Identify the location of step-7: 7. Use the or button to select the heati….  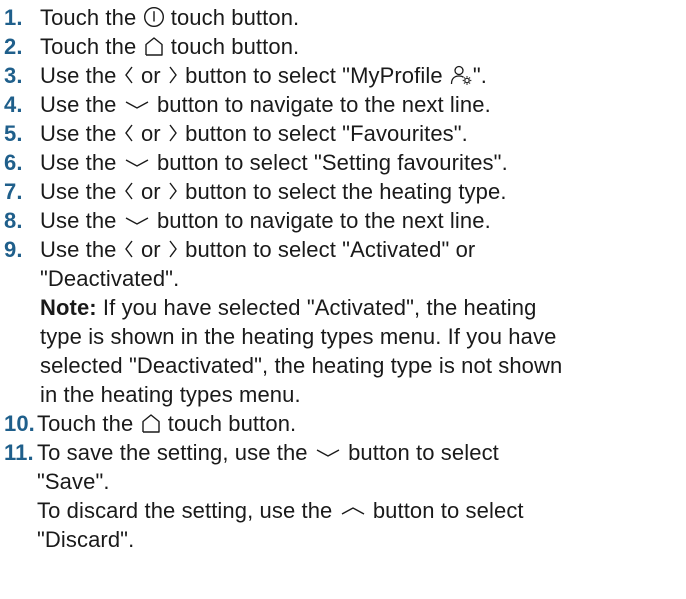
(345, 191).